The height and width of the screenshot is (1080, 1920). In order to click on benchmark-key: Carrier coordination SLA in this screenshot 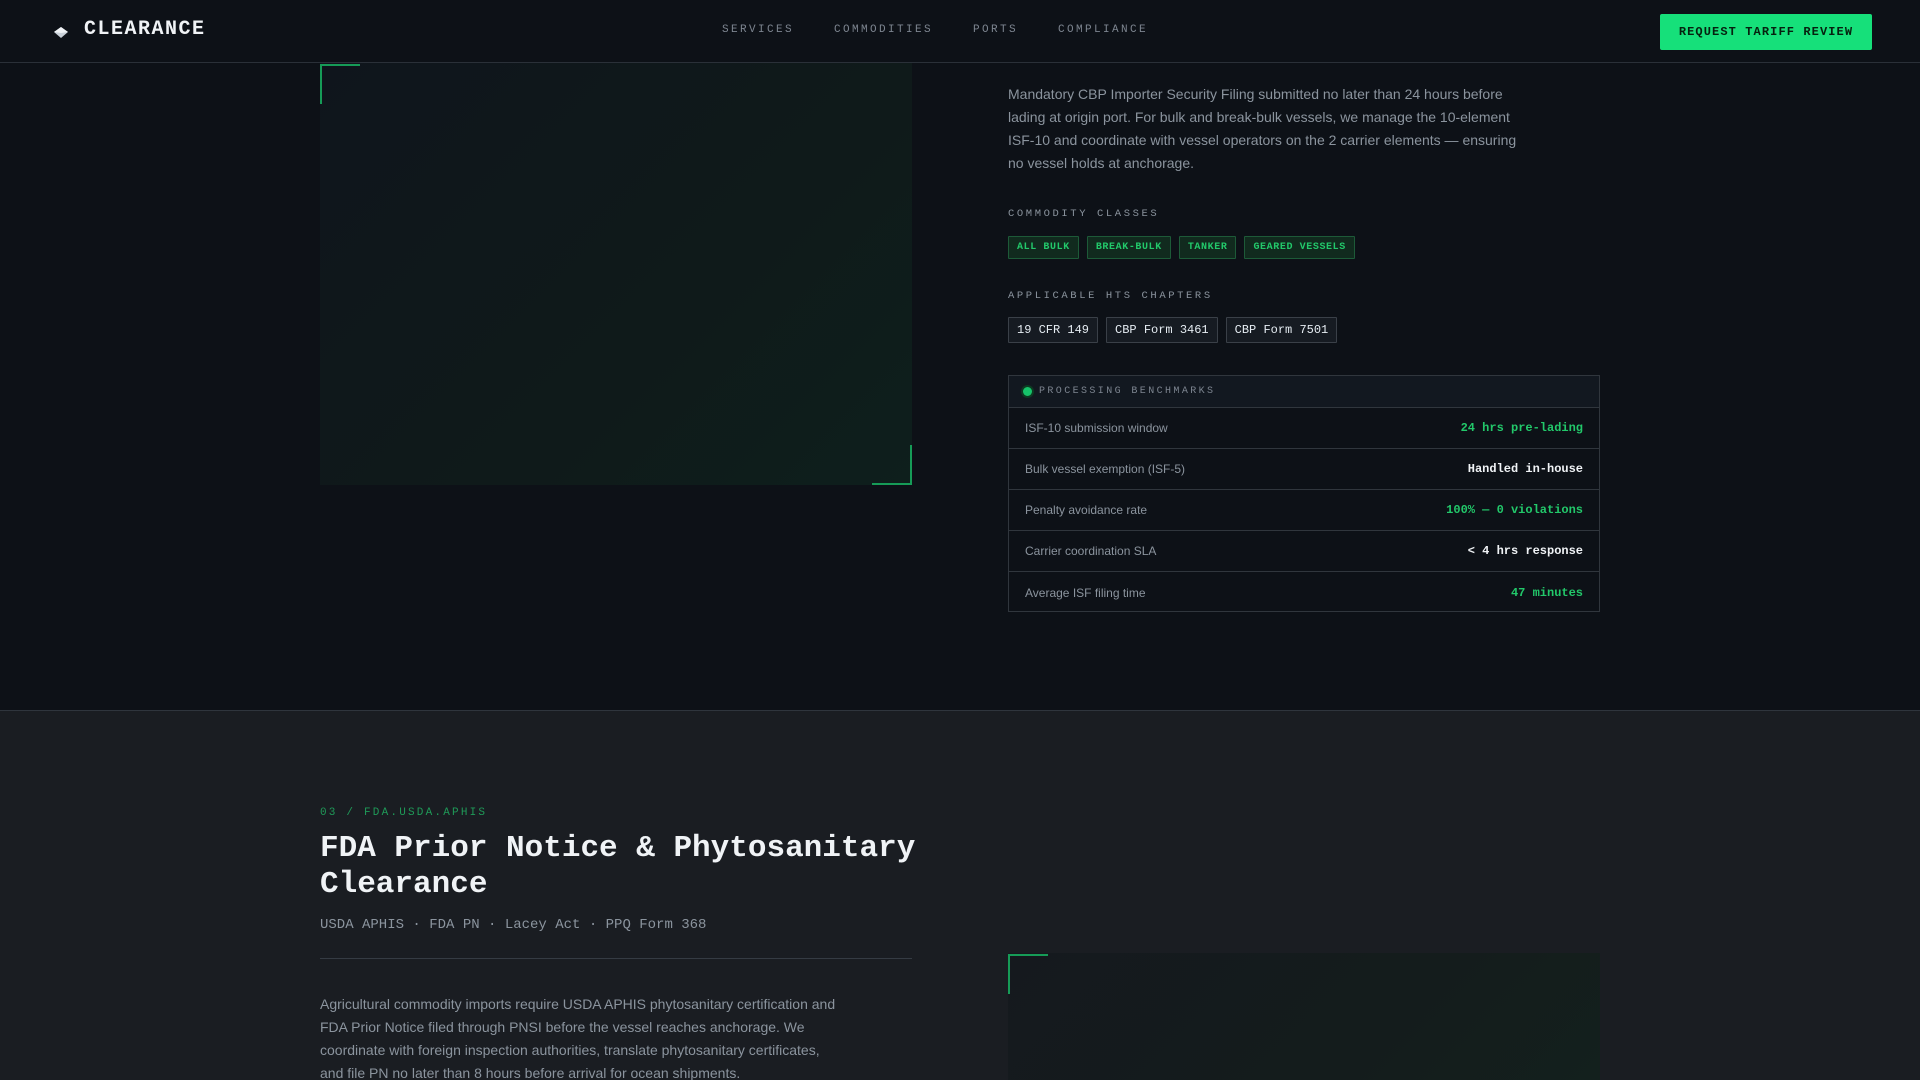, I will do `click(1091, 551)`.